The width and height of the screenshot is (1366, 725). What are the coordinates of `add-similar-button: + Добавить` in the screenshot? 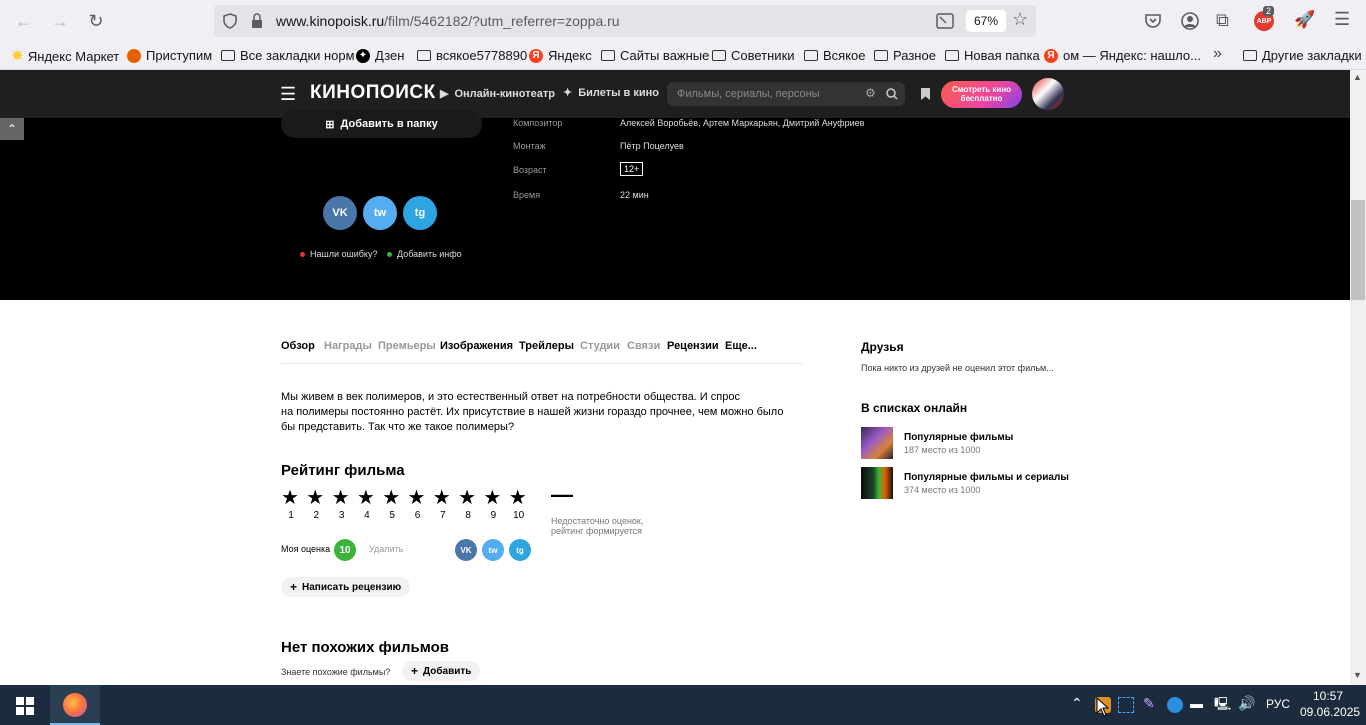 It's located at (441, 671).